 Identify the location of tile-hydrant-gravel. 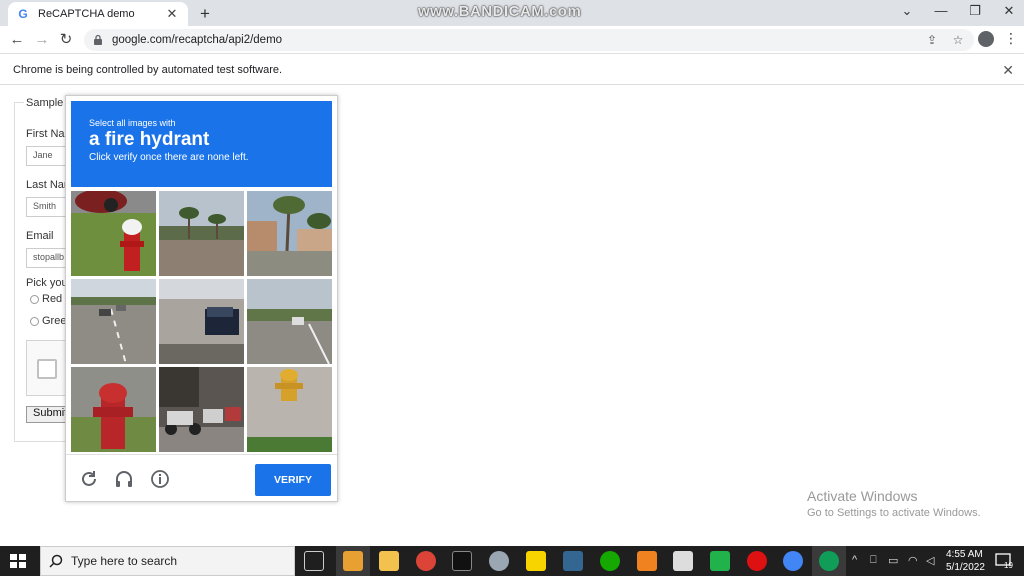
(289, 409).